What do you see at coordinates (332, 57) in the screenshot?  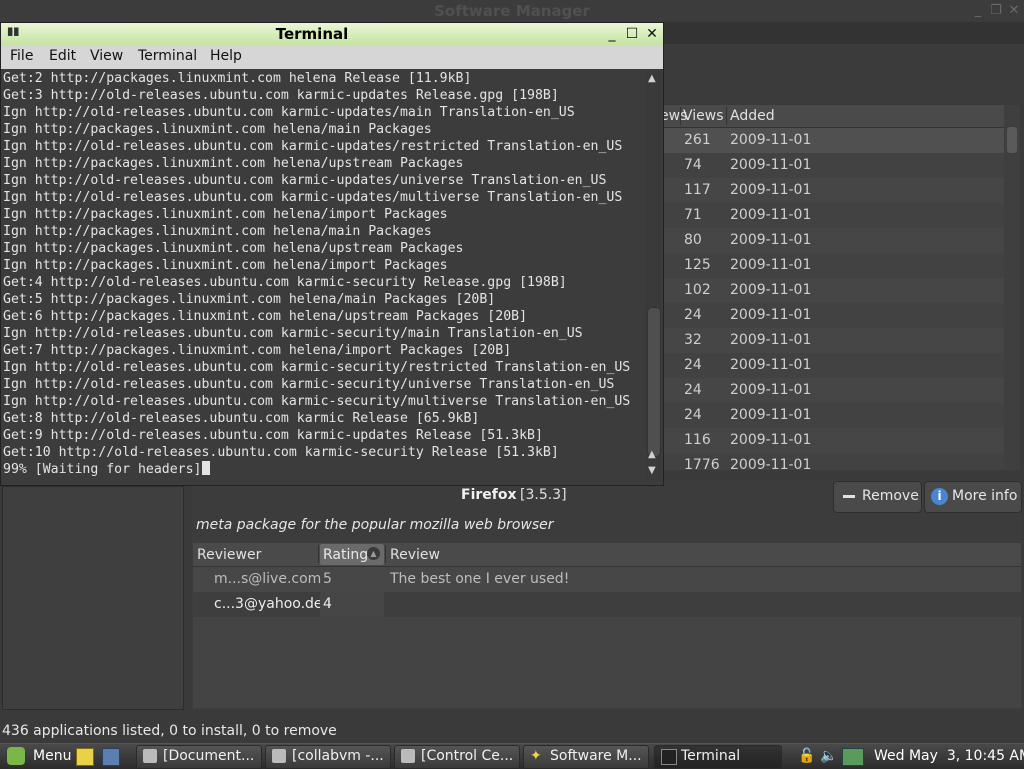 I see `terminal-menubar: File Edit View Terminal Help` at bounding box center [332, 57].